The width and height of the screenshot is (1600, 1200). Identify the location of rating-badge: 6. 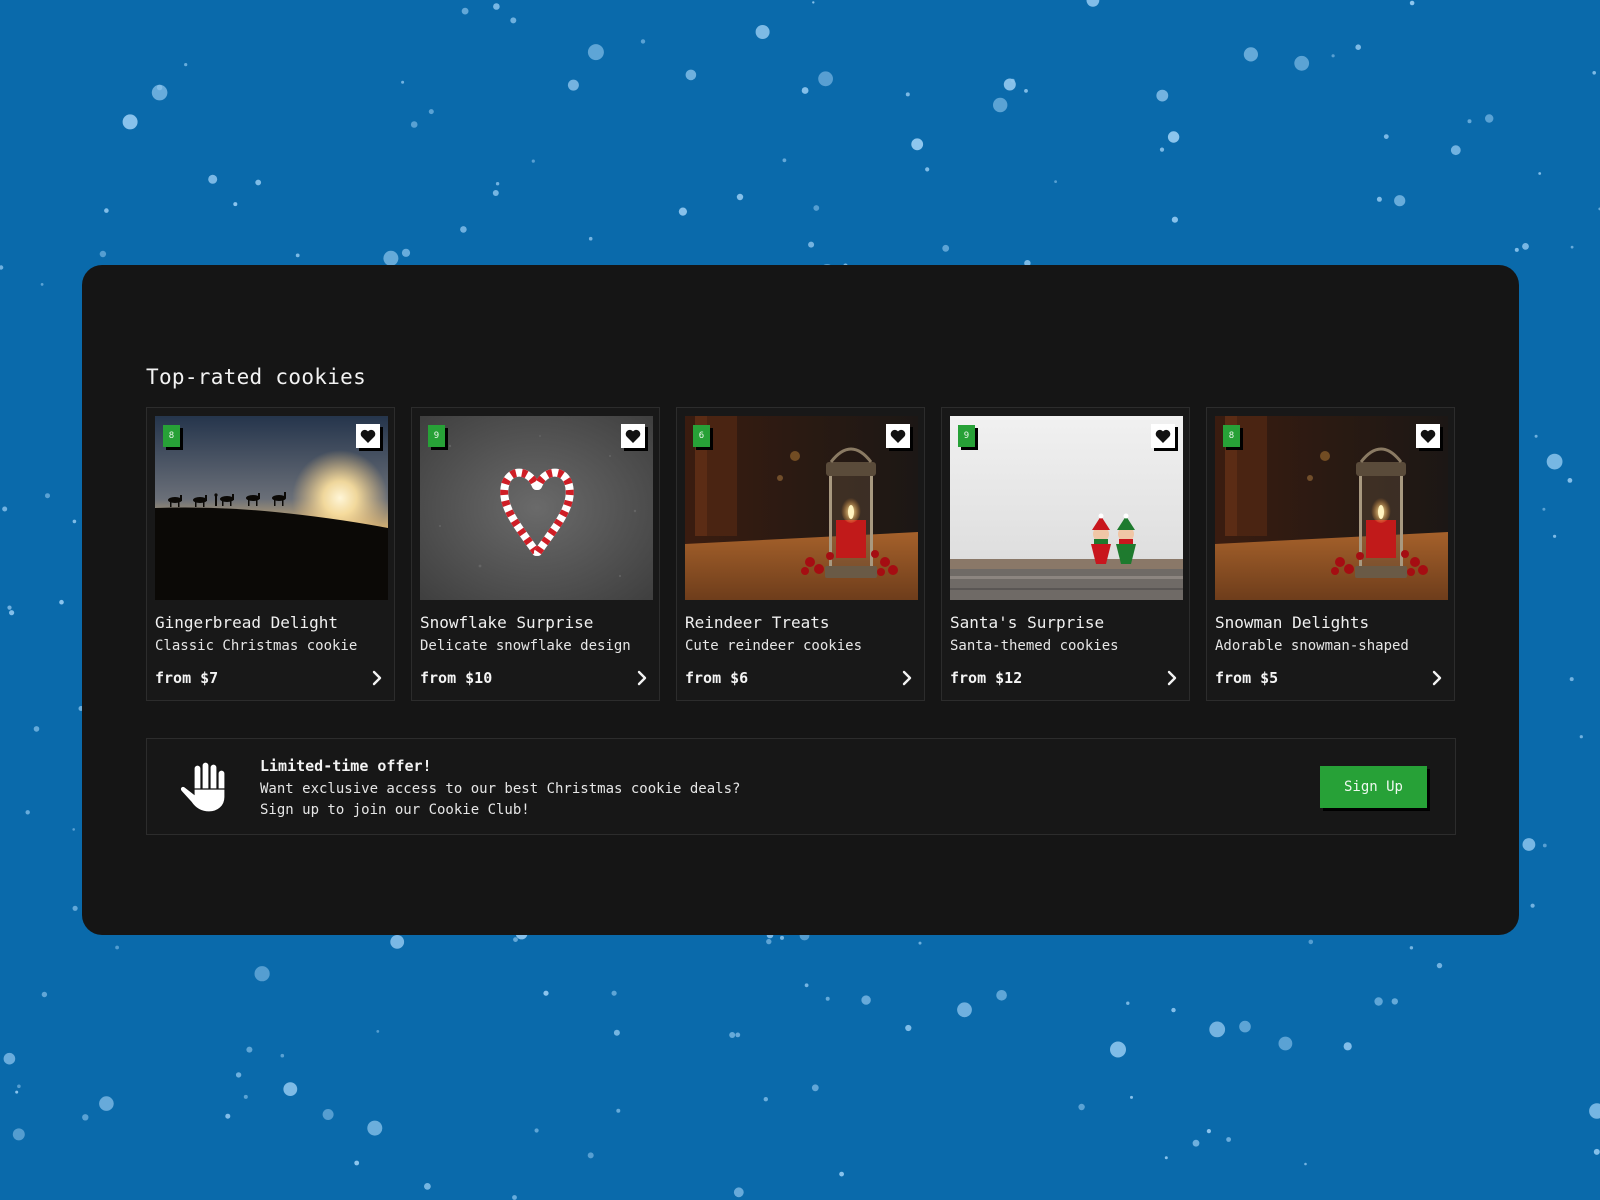
(701, 436).